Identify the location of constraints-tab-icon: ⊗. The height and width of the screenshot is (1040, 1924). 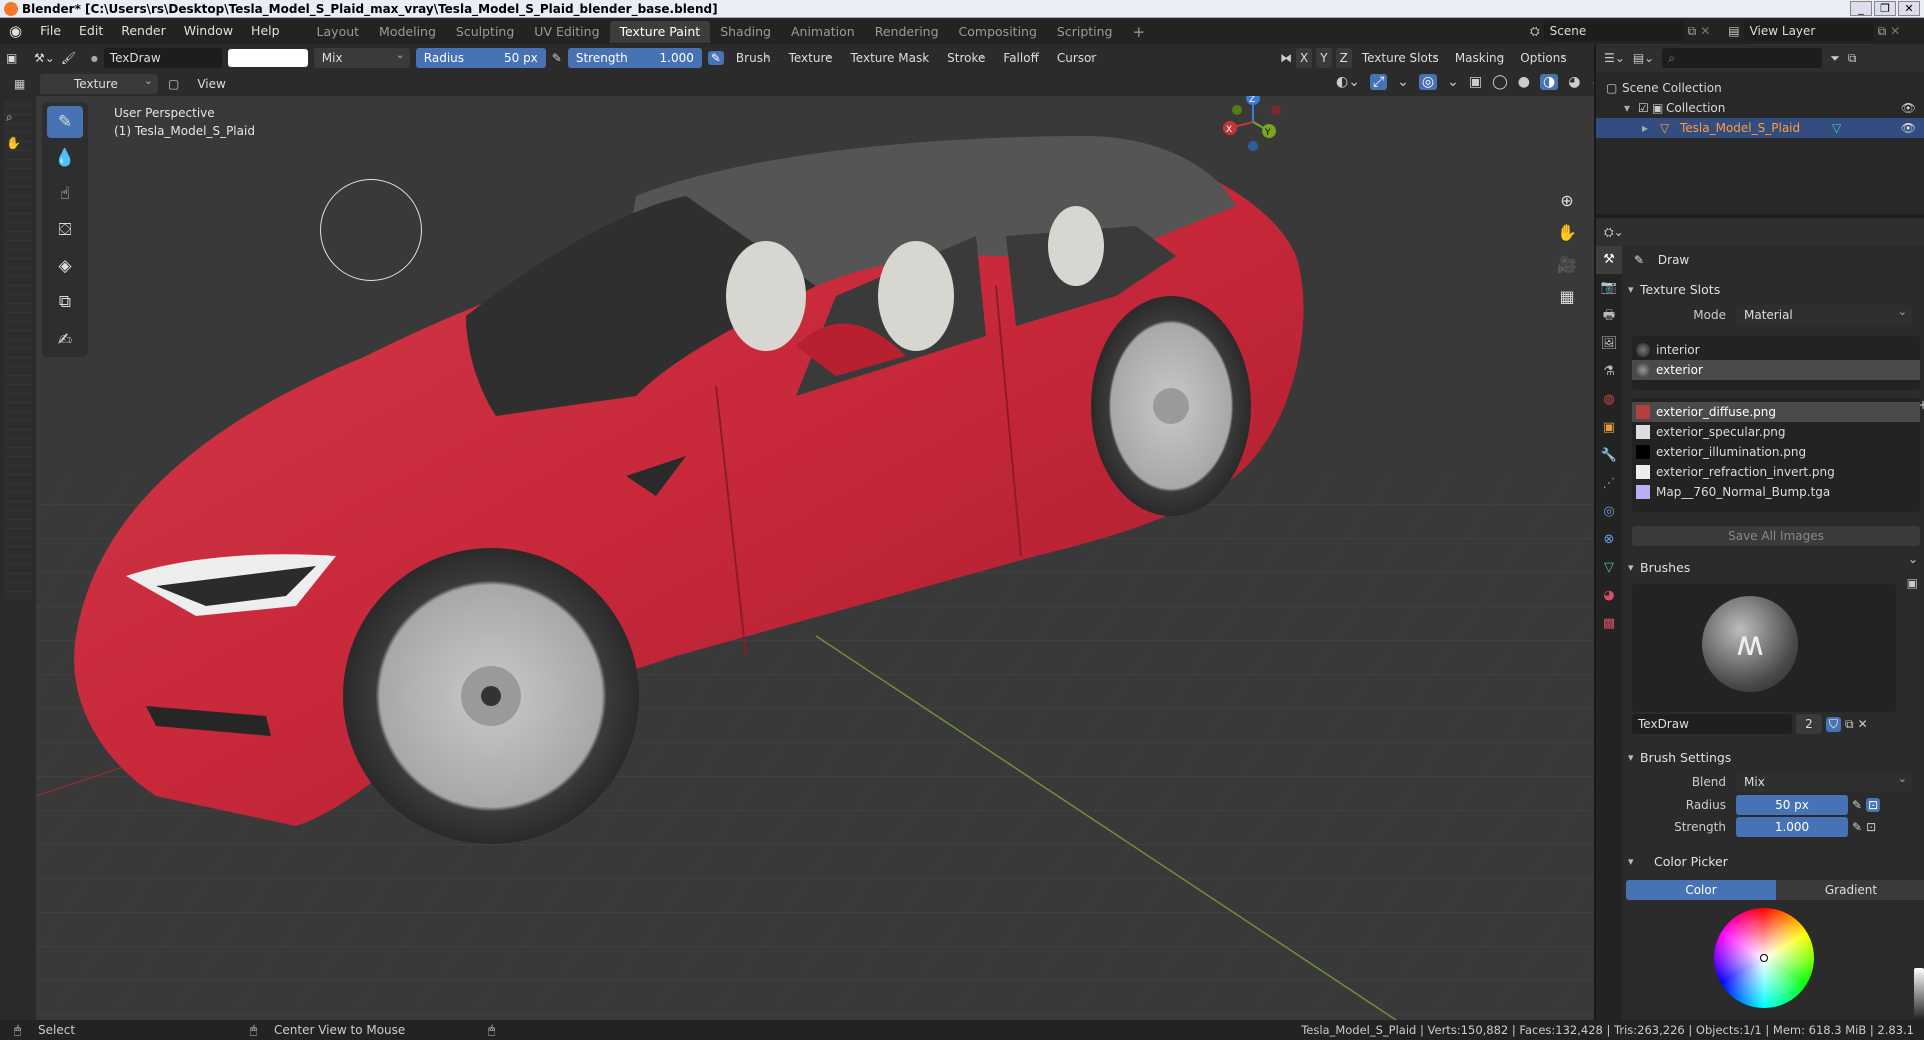
(1609, 540).